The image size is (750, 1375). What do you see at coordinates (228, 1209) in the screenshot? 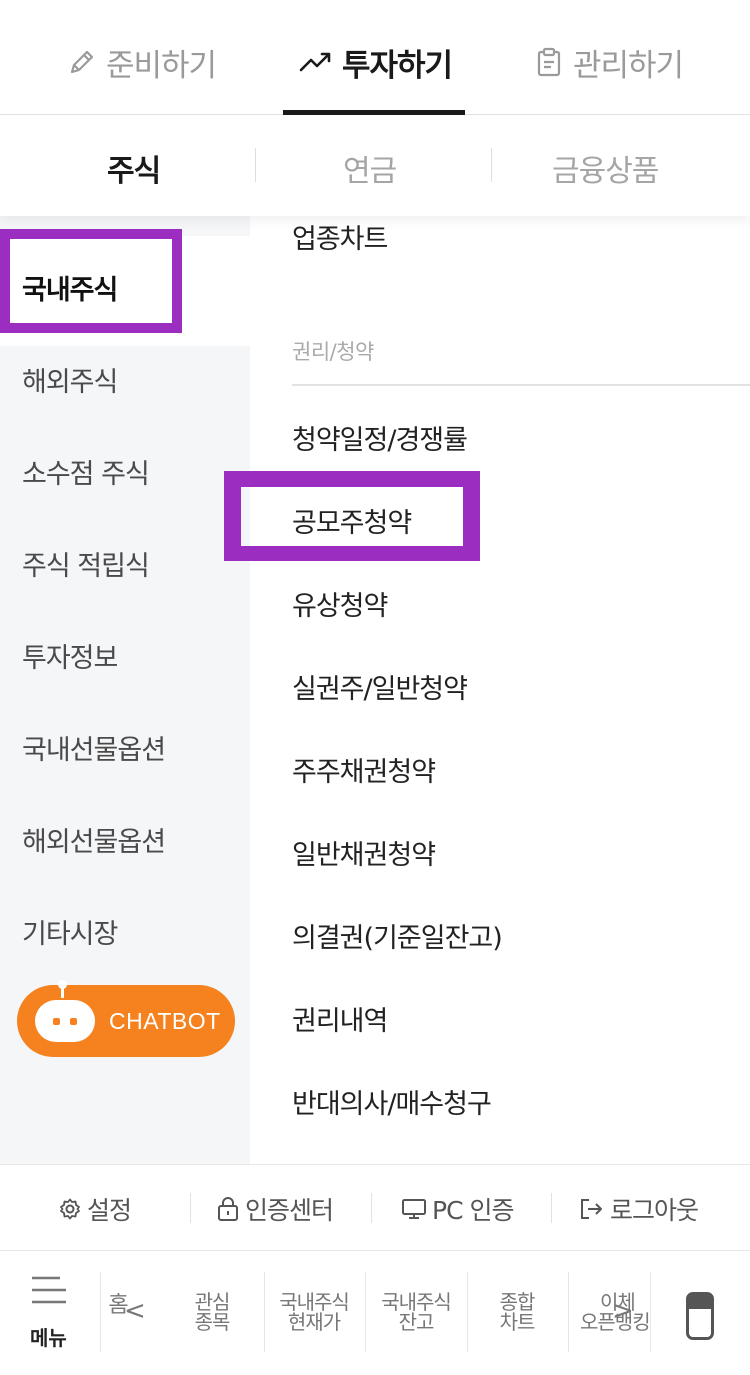
I see `lock-icon` at bounding box center [228, 1209].